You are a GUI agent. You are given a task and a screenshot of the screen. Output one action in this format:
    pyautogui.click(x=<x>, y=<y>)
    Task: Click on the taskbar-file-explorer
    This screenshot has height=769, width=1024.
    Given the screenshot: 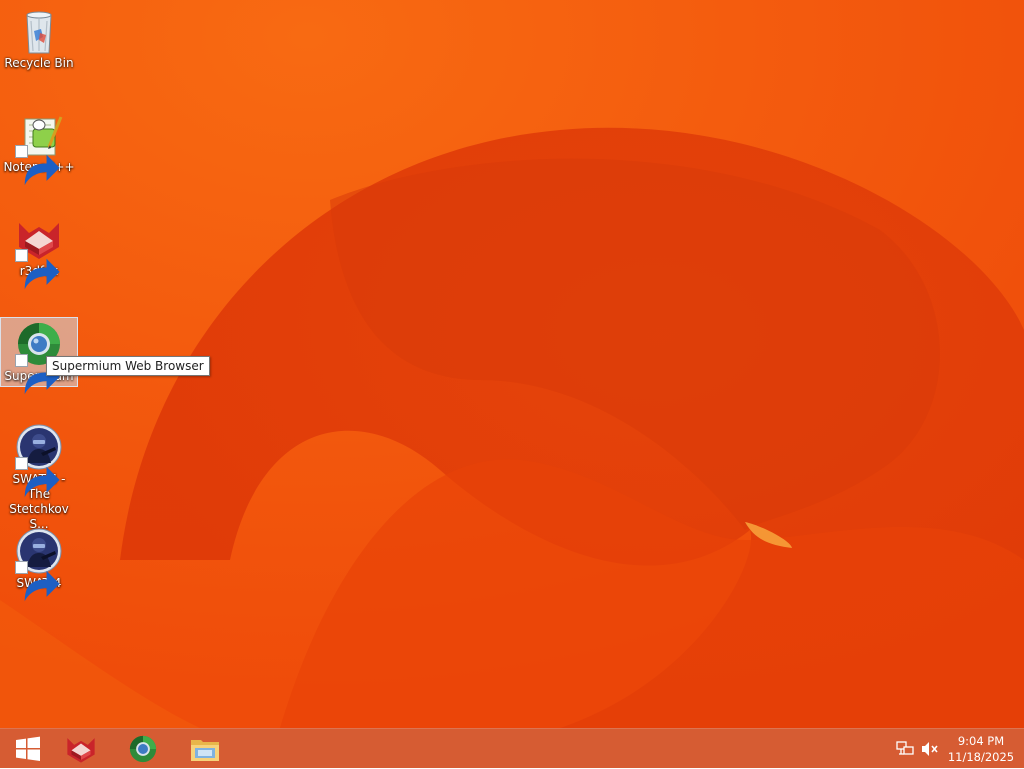 What is the action you would take?
    pyautogui.click(x=205, y=749)
    